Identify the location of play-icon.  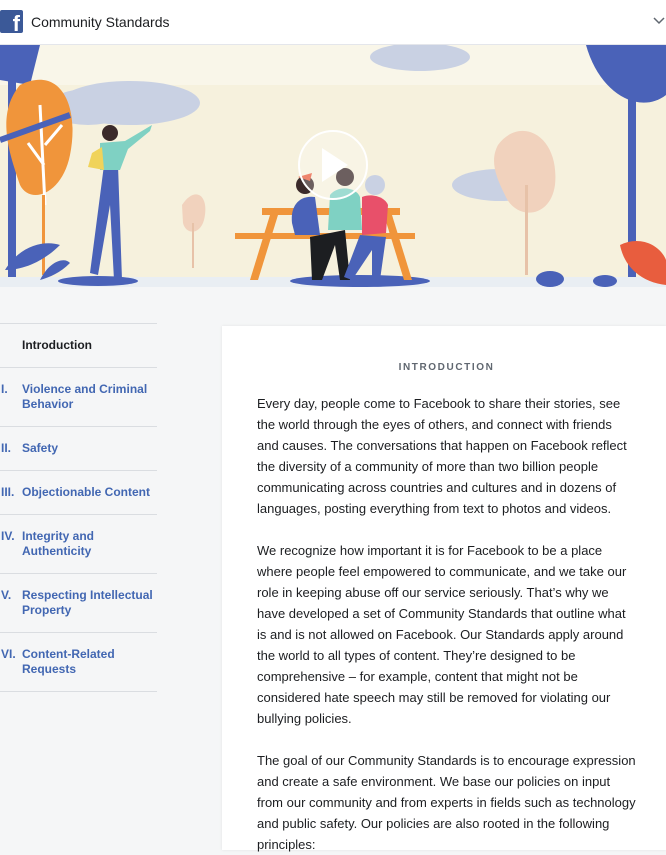
(333, 165).